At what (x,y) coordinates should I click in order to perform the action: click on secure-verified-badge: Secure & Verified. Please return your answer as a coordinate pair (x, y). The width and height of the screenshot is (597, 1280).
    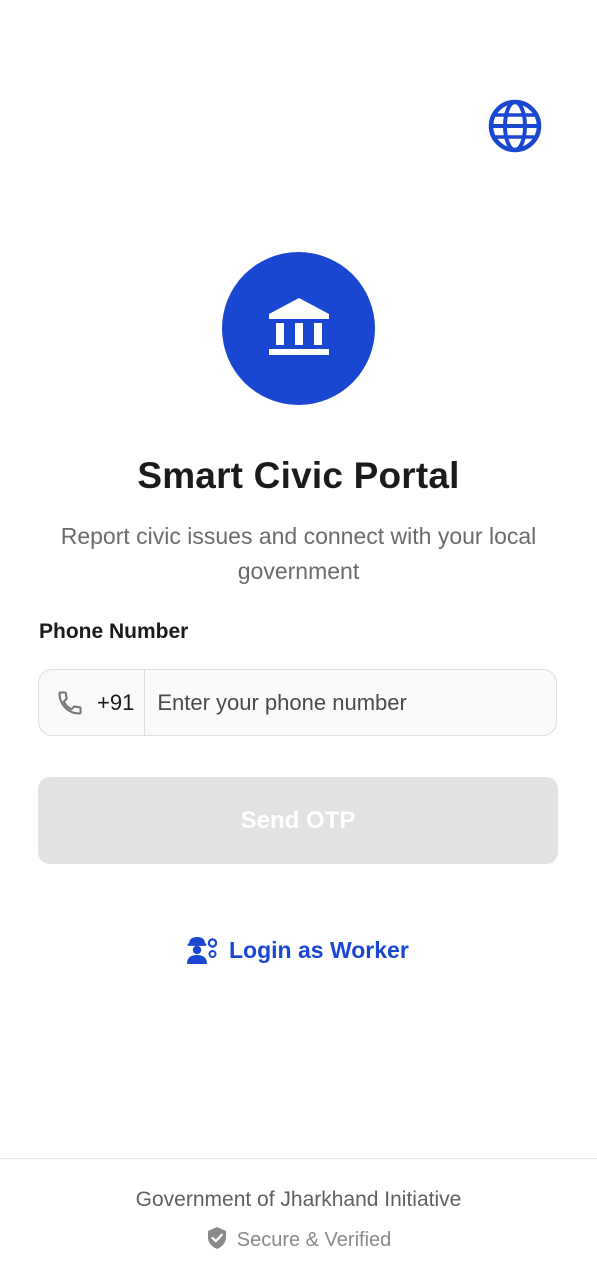
    Looking at the image, I should click on (298, 1240).